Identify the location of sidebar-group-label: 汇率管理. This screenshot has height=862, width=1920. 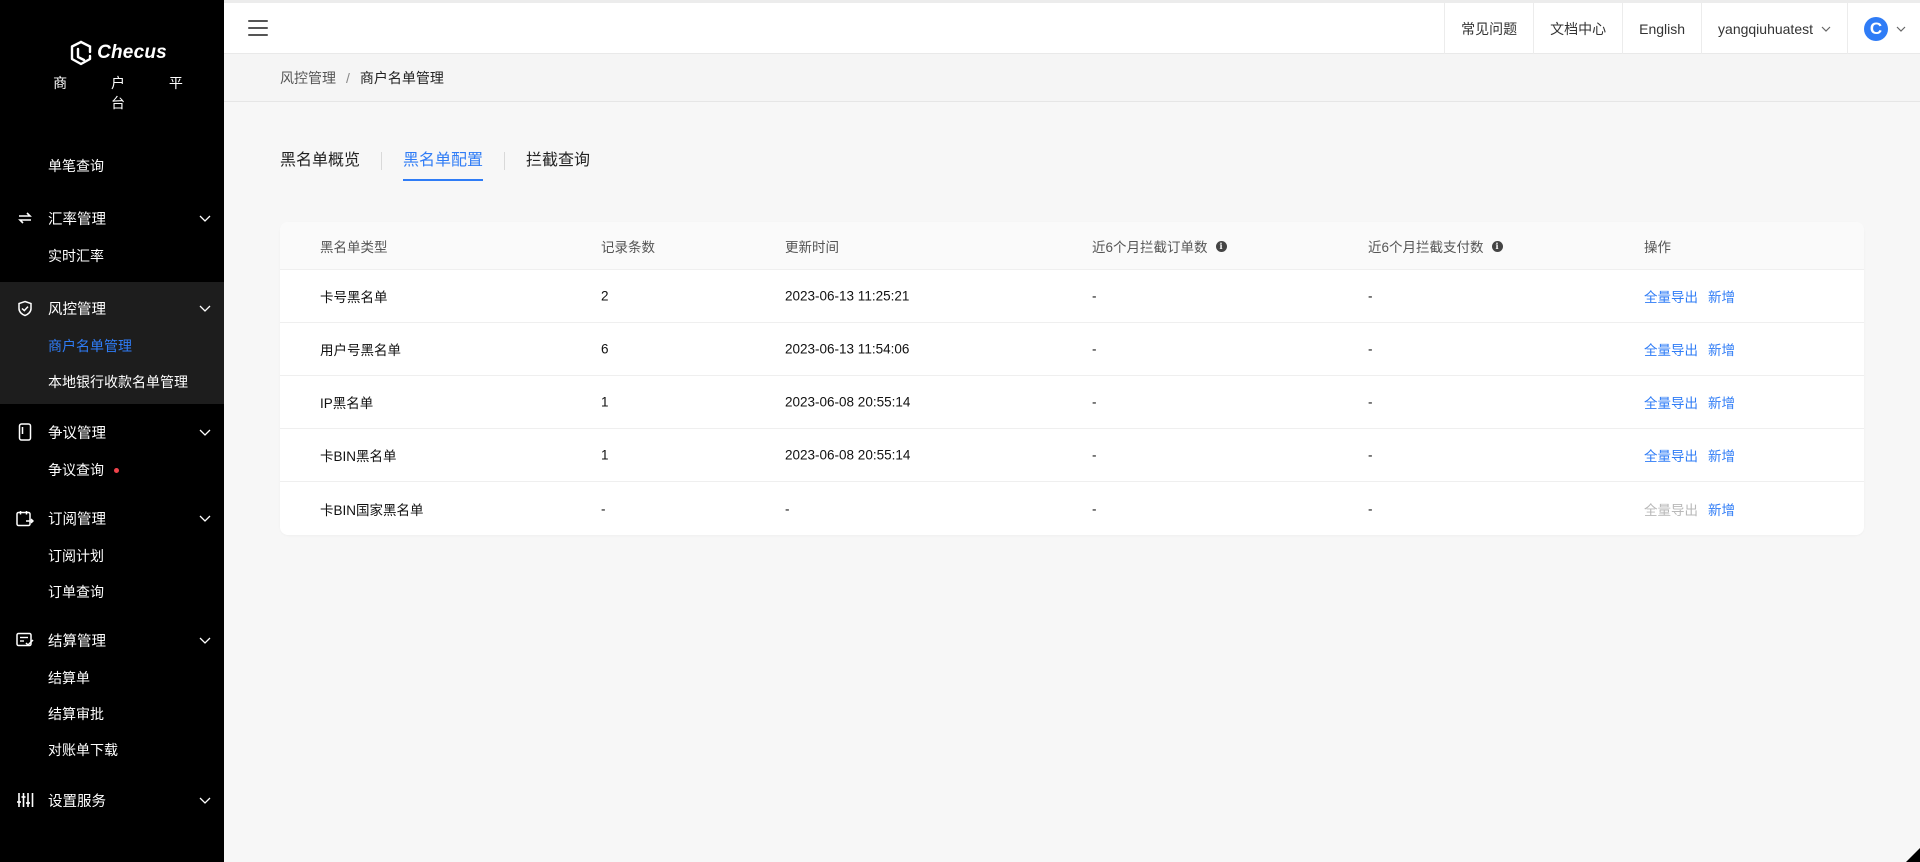
(77, 219).